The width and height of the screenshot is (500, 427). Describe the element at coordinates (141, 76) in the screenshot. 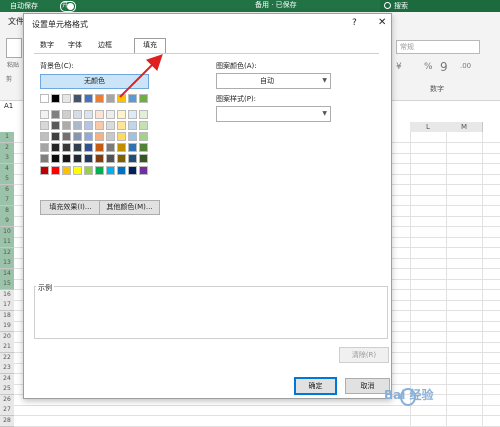

I see `annotation-arrow` at that location.